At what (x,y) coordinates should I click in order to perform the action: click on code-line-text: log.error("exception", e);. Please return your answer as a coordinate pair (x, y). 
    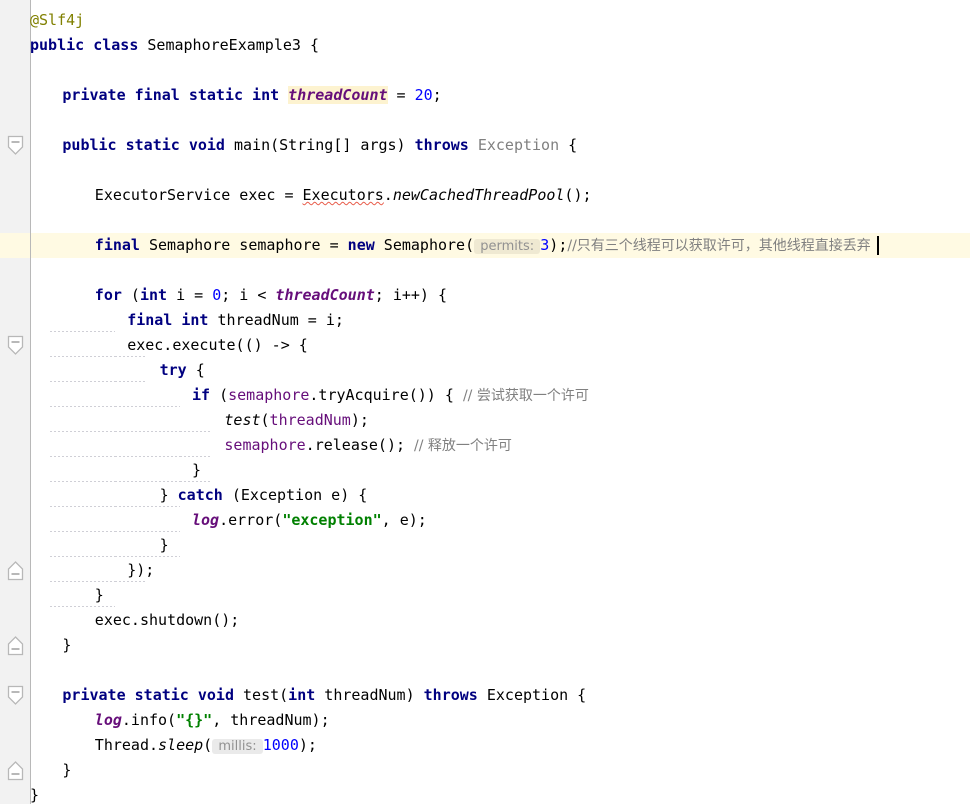
    Looking at the image, I should click on (228, 520).